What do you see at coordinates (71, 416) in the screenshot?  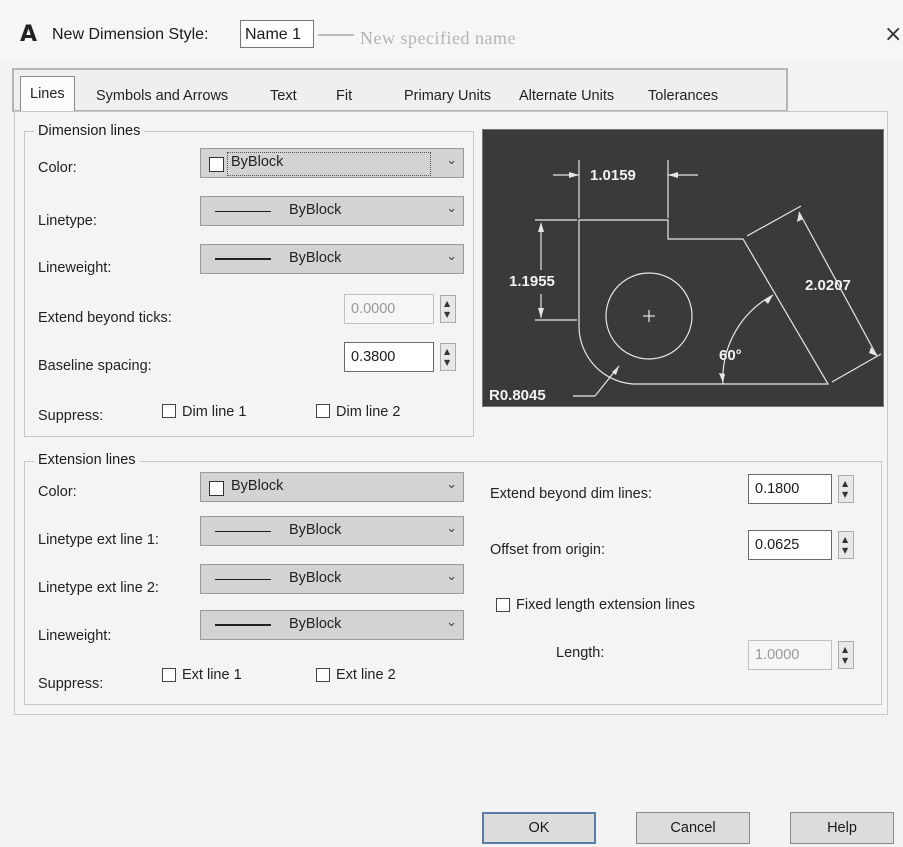 I see `dim-suppress-label: Suppress:` at bounding box center [71, 416].